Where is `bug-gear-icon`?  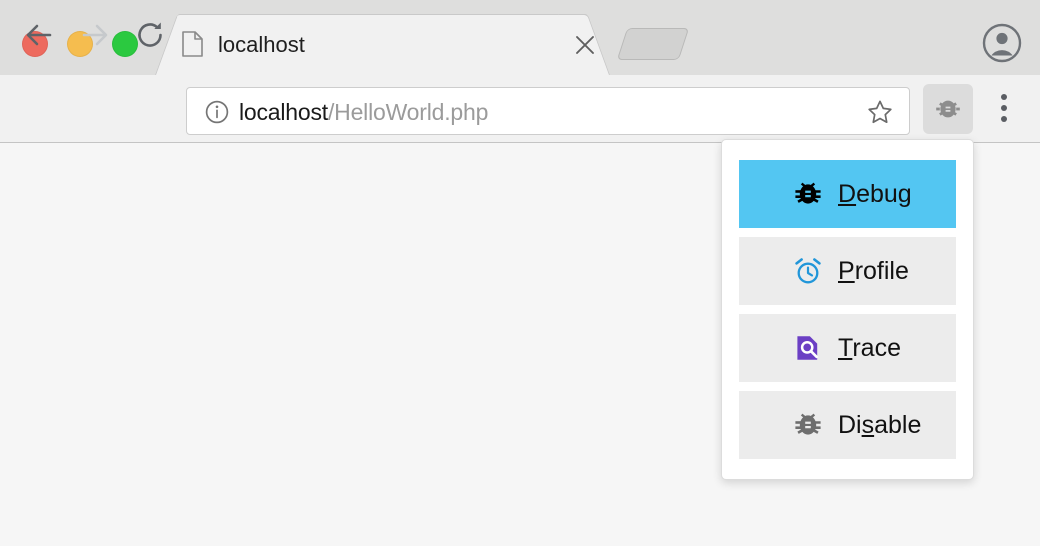
bug-gear-icon is located at coordinates (948, 109).